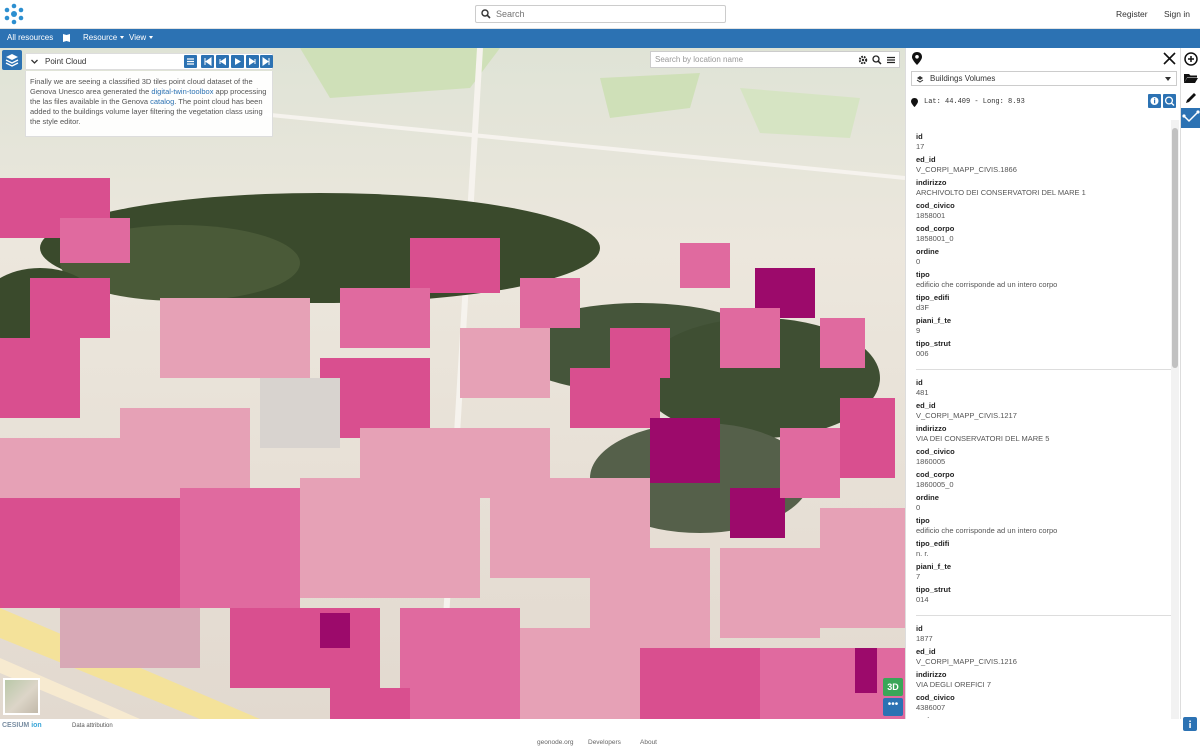 This screenshot has height=750, width=1200. Describe the element at coordinates (893, 707) in the screenshot. I see `more-options-button: •••` at that location.